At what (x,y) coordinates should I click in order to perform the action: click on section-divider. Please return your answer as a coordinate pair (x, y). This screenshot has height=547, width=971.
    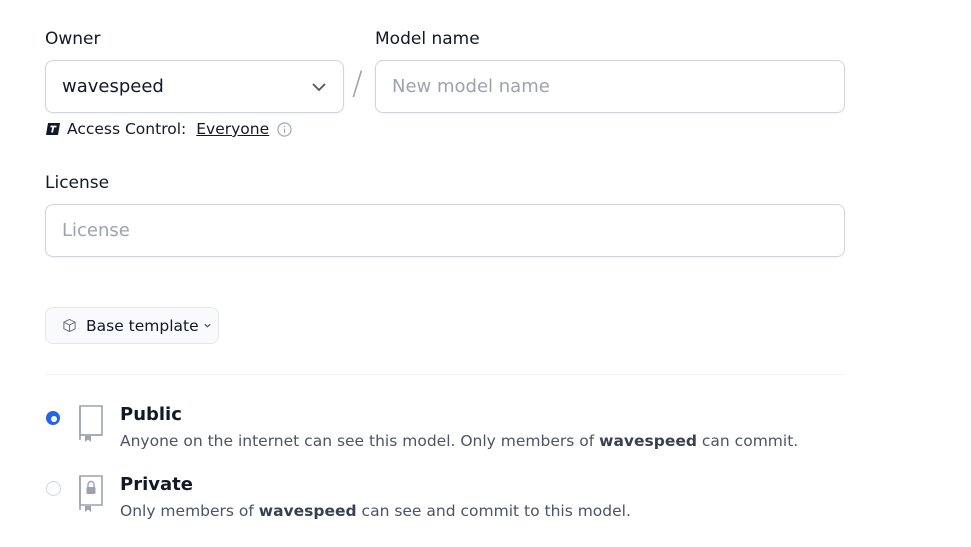
    Looking at the image, I should click on (445, 374).